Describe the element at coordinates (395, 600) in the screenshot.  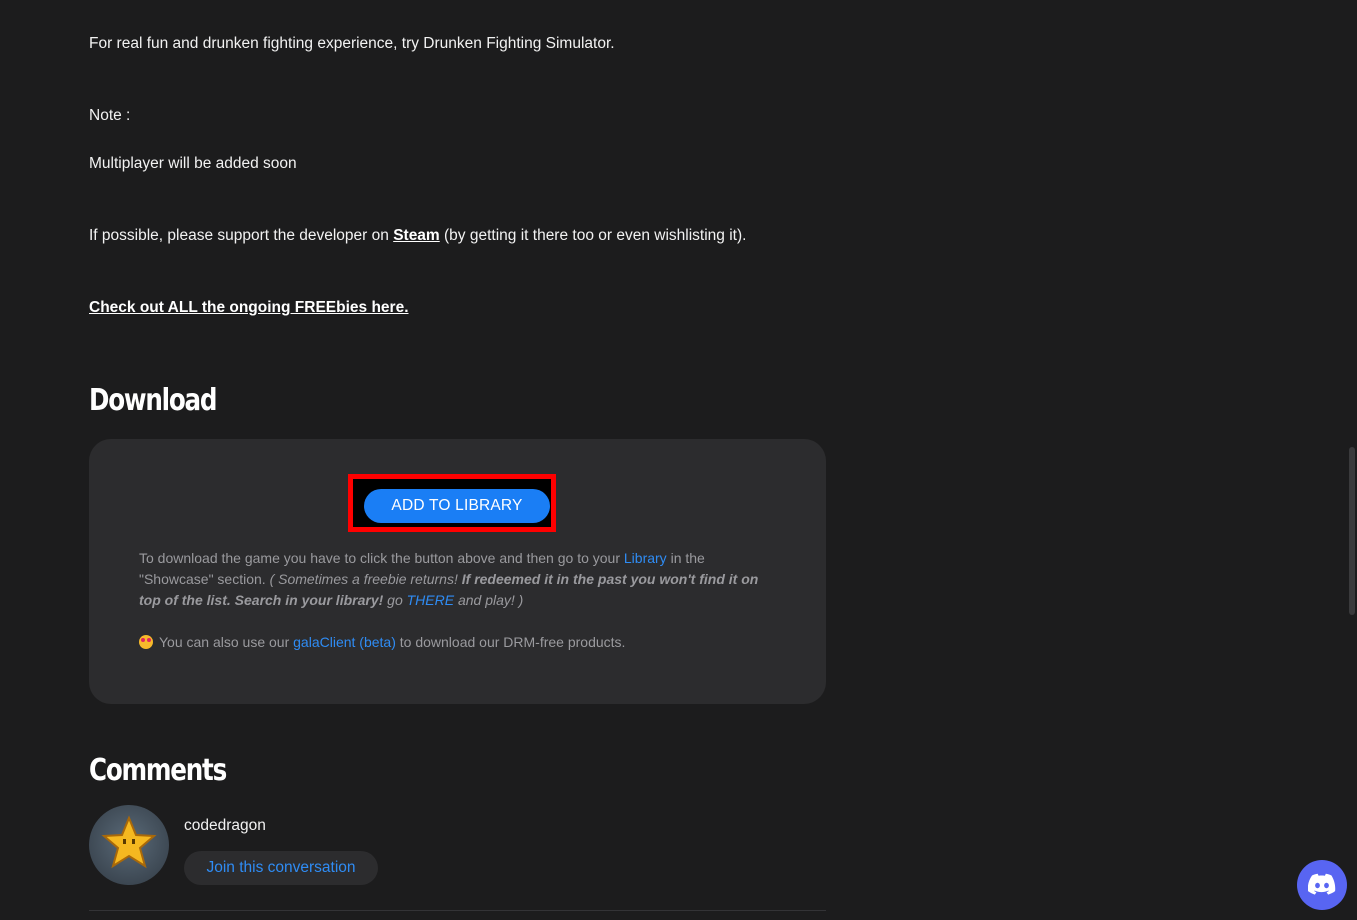
I see `instructions-italic-2: go` at that location.